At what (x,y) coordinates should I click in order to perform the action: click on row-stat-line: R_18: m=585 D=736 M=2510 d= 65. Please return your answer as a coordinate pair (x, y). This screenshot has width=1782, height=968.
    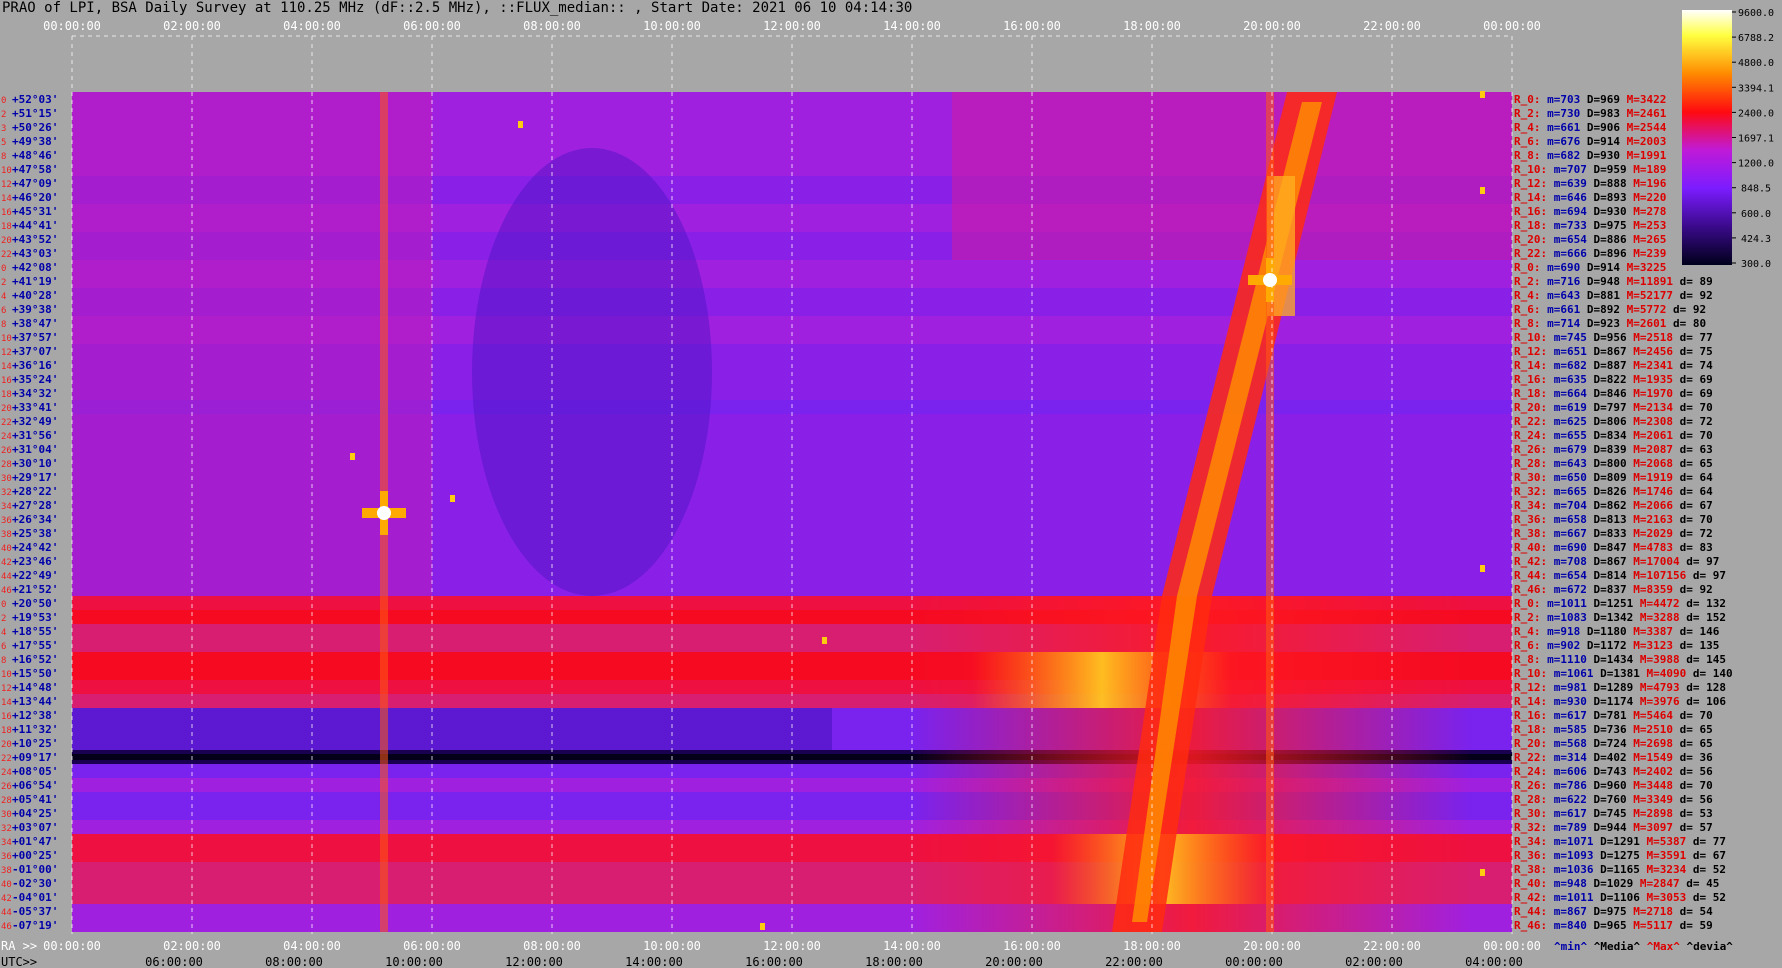
    Looking at the image, I should click on (1613, 729).